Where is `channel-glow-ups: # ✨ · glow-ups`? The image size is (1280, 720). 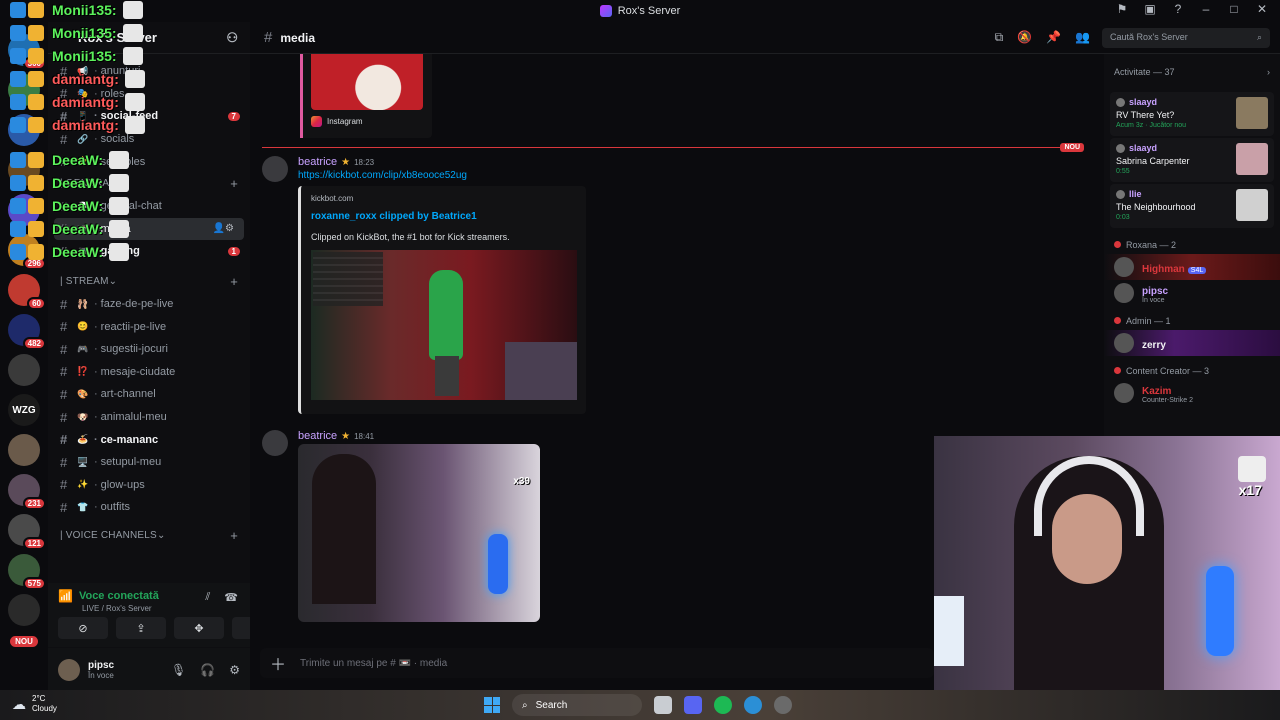 channel-glow-ups: # ✨ · glow-ups is located at coordinates (149, 485).